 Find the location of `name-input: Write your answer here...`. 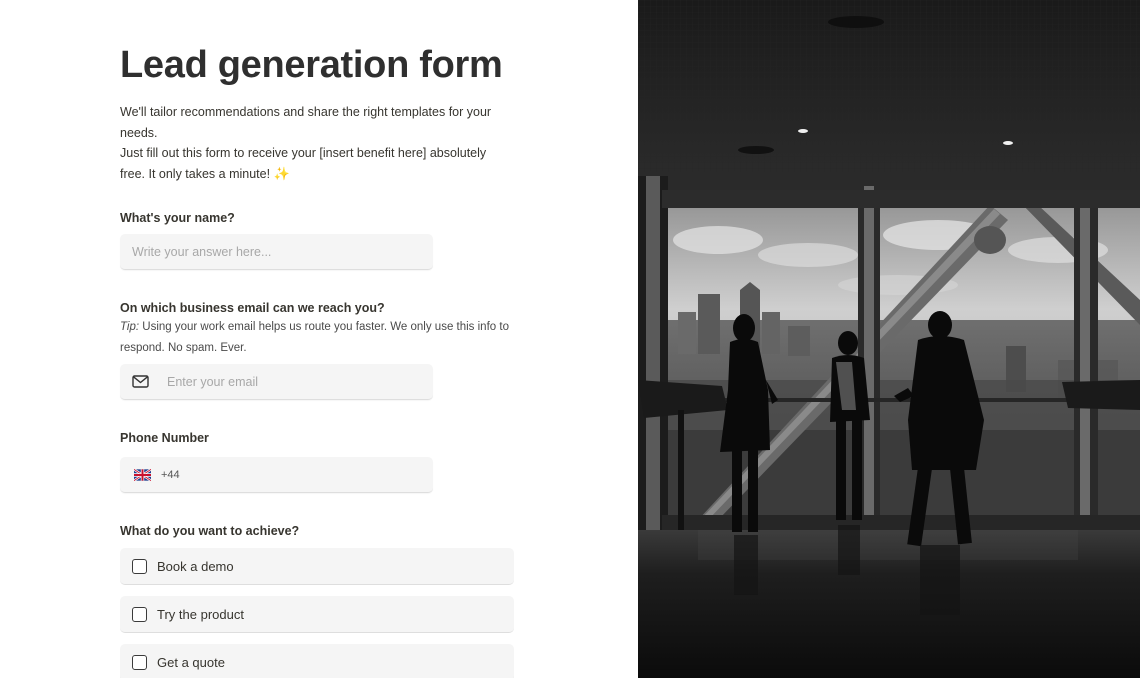

name-input: Write your answer here... is located at coordinates (276, 252).